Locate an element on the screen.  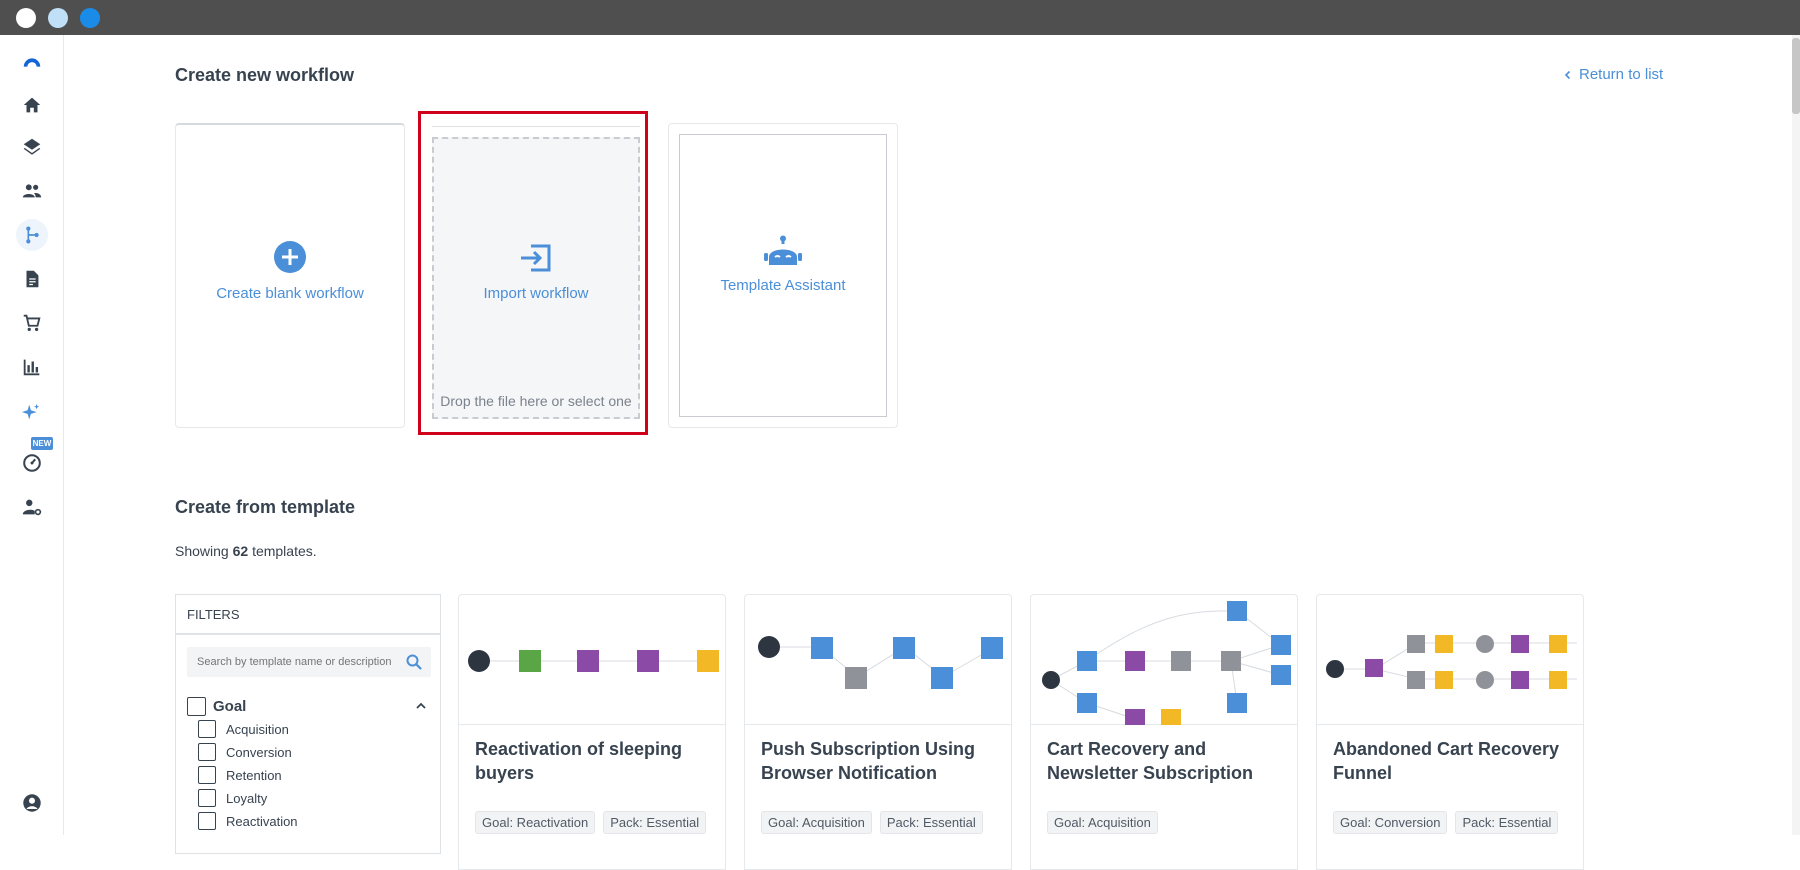
goal-checkbox is located at coordinates (196, 706).